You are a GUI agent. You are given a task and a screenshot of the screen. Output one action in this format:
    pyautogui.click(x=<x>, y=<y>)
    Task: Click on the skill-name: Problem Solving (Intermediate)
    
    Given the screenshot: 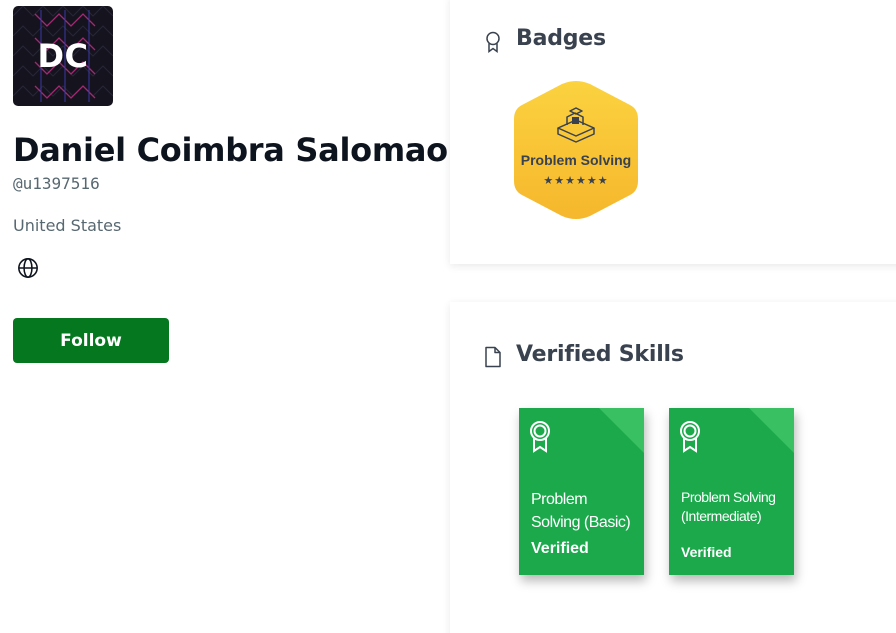 What is the action you would take?
    pyautogui.click(x=728, y=506)
    